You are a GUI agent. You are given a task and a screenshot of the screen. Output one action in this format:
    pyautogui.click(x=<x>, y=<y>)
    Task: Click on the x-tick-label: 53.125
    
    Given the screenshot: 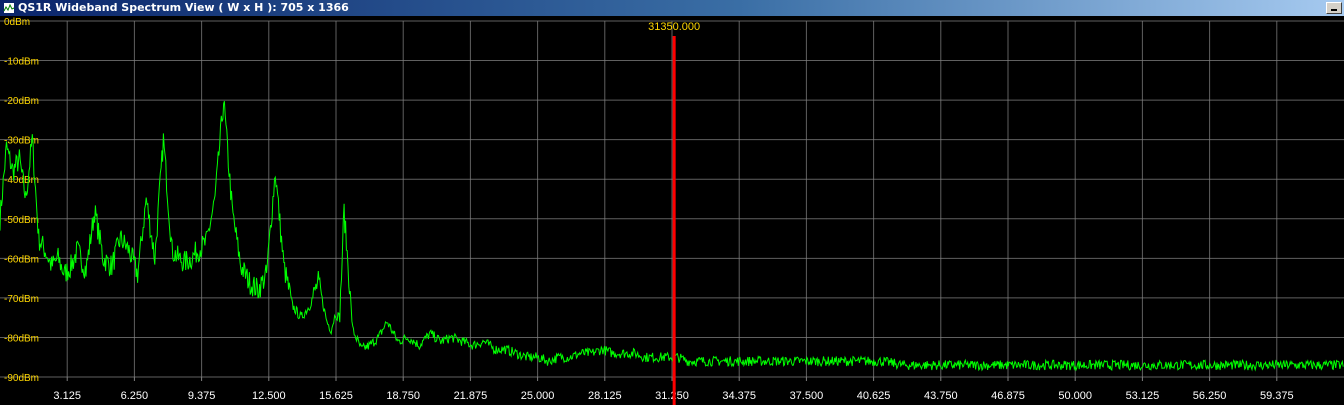 What is the action you would take?
    pyautogui.click(x=1143, y=396)
    